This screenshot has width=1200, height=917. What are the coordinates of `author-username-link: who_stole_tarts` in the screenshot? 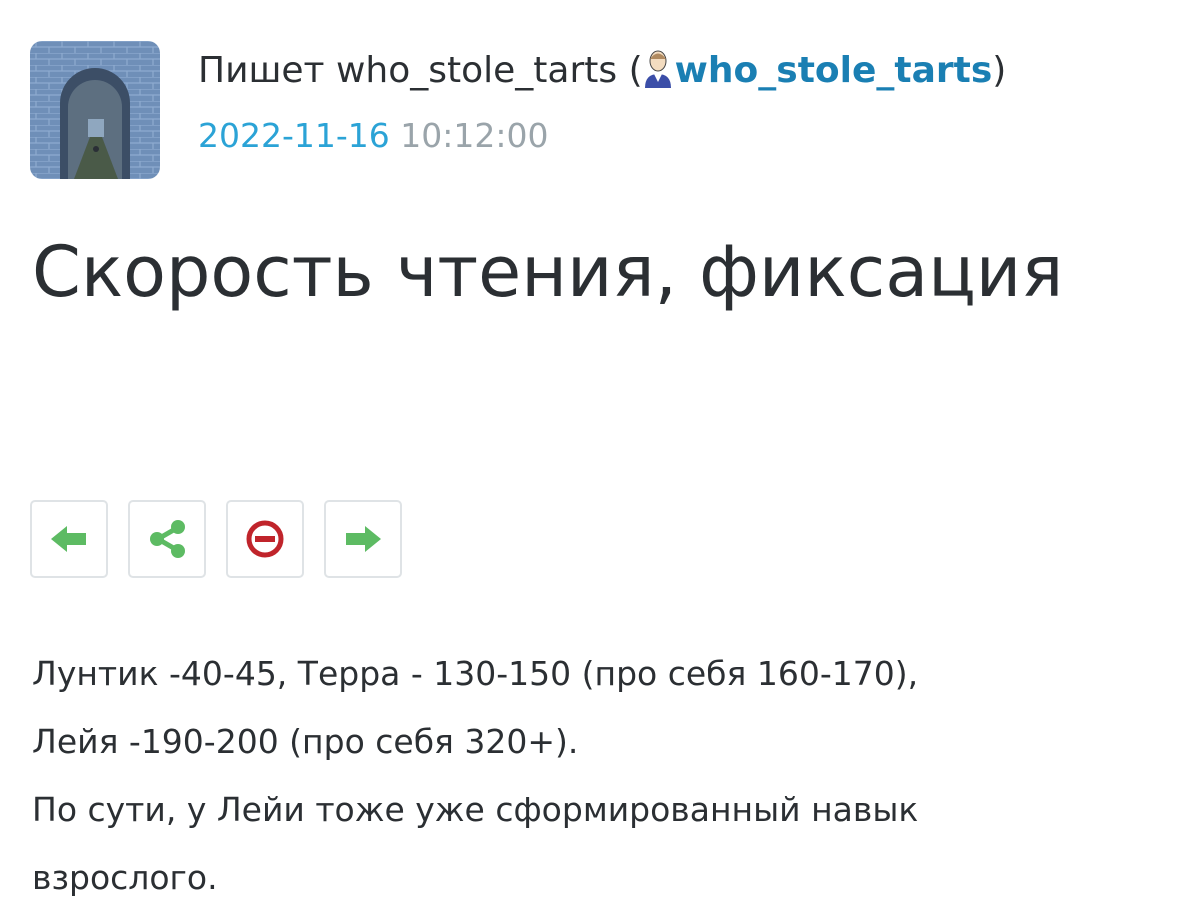 It's located at (834, 70).